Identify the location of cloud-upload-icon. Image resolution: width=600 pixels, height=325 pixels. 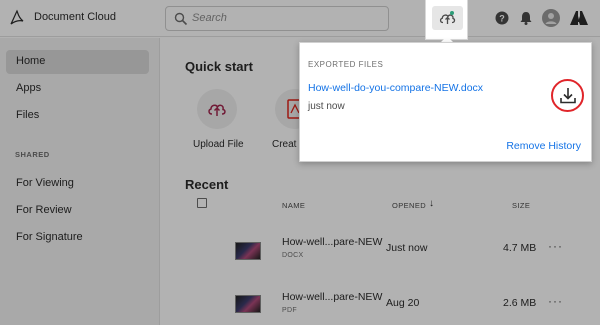
(447, 17).